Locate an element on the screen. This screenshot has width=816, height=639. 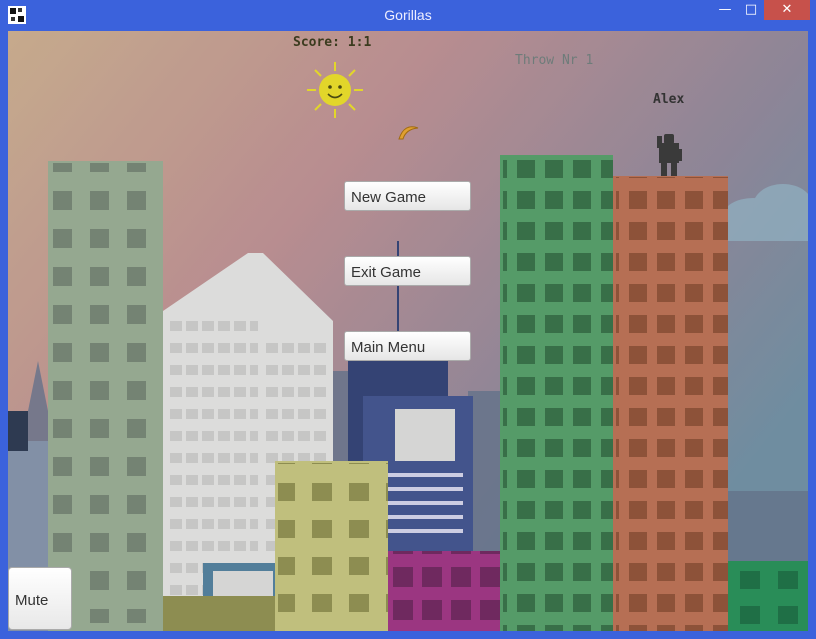
maximize-button: □ is located at coordinates (751, 10).